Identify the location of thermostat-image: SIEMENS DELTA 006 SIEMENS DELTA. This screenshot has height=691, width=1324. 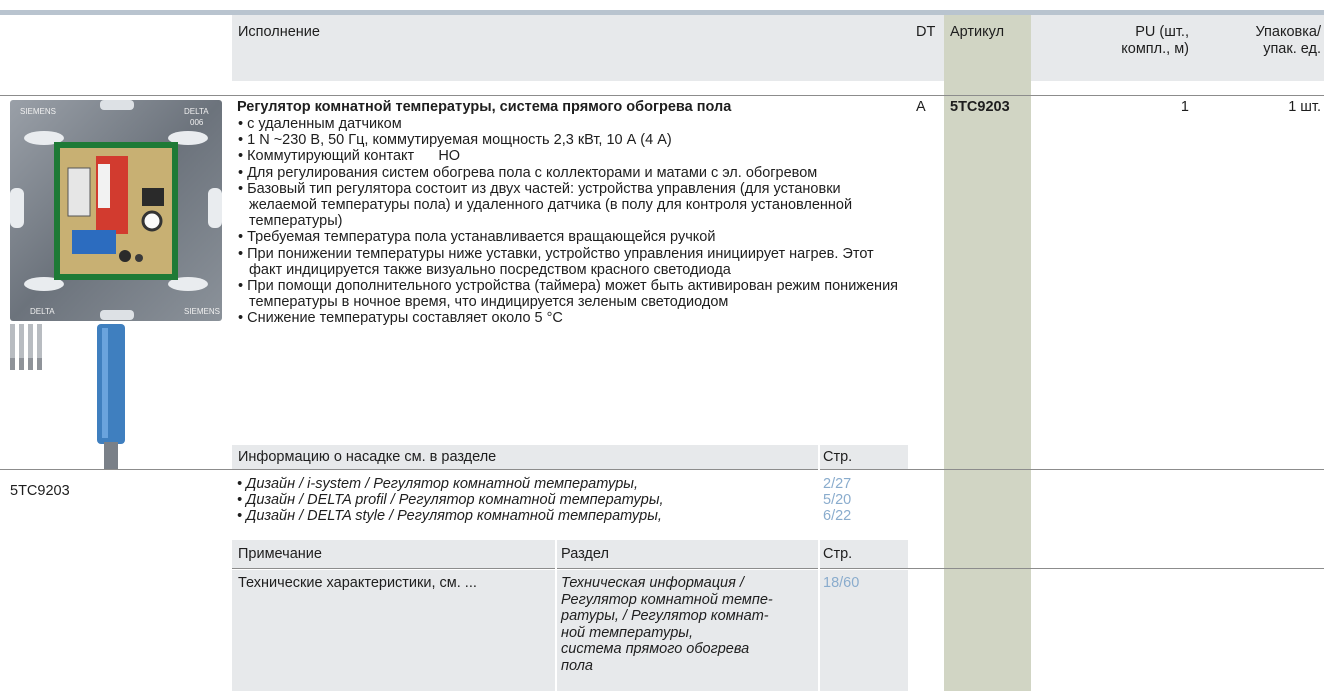
(116, 210).